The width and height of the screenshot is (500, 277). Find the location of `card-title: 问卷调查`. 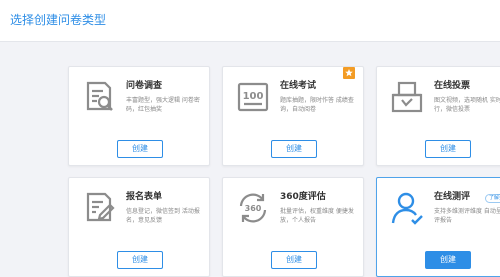

card-title: 问卷调查 is located at coordinates (144, 86).